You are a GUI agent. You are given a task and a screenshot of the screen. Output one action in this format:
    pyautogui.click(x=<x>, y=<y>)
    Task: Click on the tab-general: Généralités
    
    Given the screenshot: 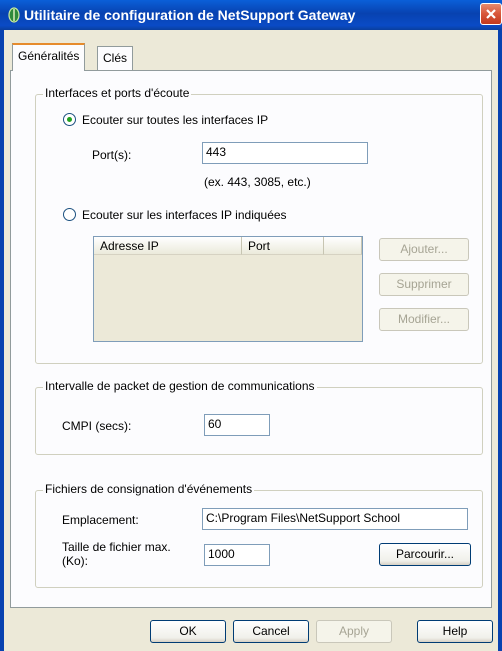 What is the action you would take?
    pyautogui.click(x=49, y=57)
    